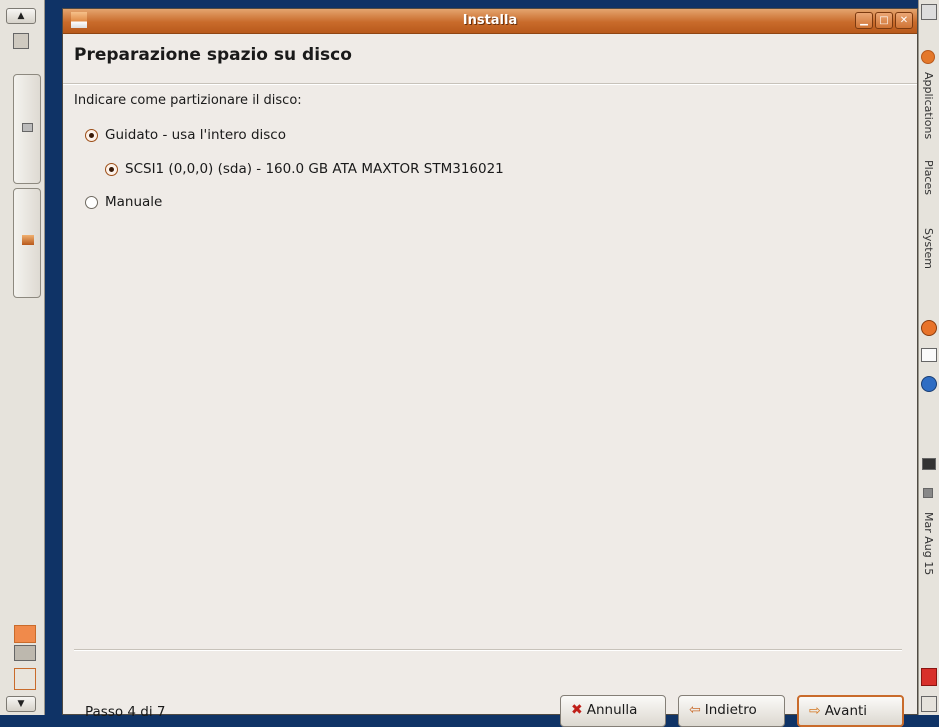  Describe the element at coordinates (928, 177) in the screenshot. I see `menu-places: Places` at that location.